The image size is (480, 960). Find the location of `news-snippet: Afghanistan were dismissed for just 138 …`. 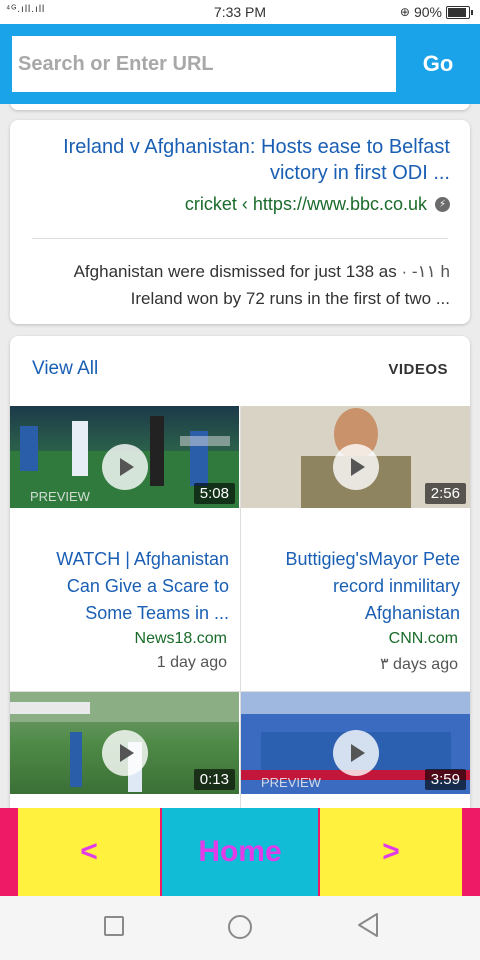

news-snippet: Afghanistan were dismissed for just 138 … is located at coordinates (240, 285).